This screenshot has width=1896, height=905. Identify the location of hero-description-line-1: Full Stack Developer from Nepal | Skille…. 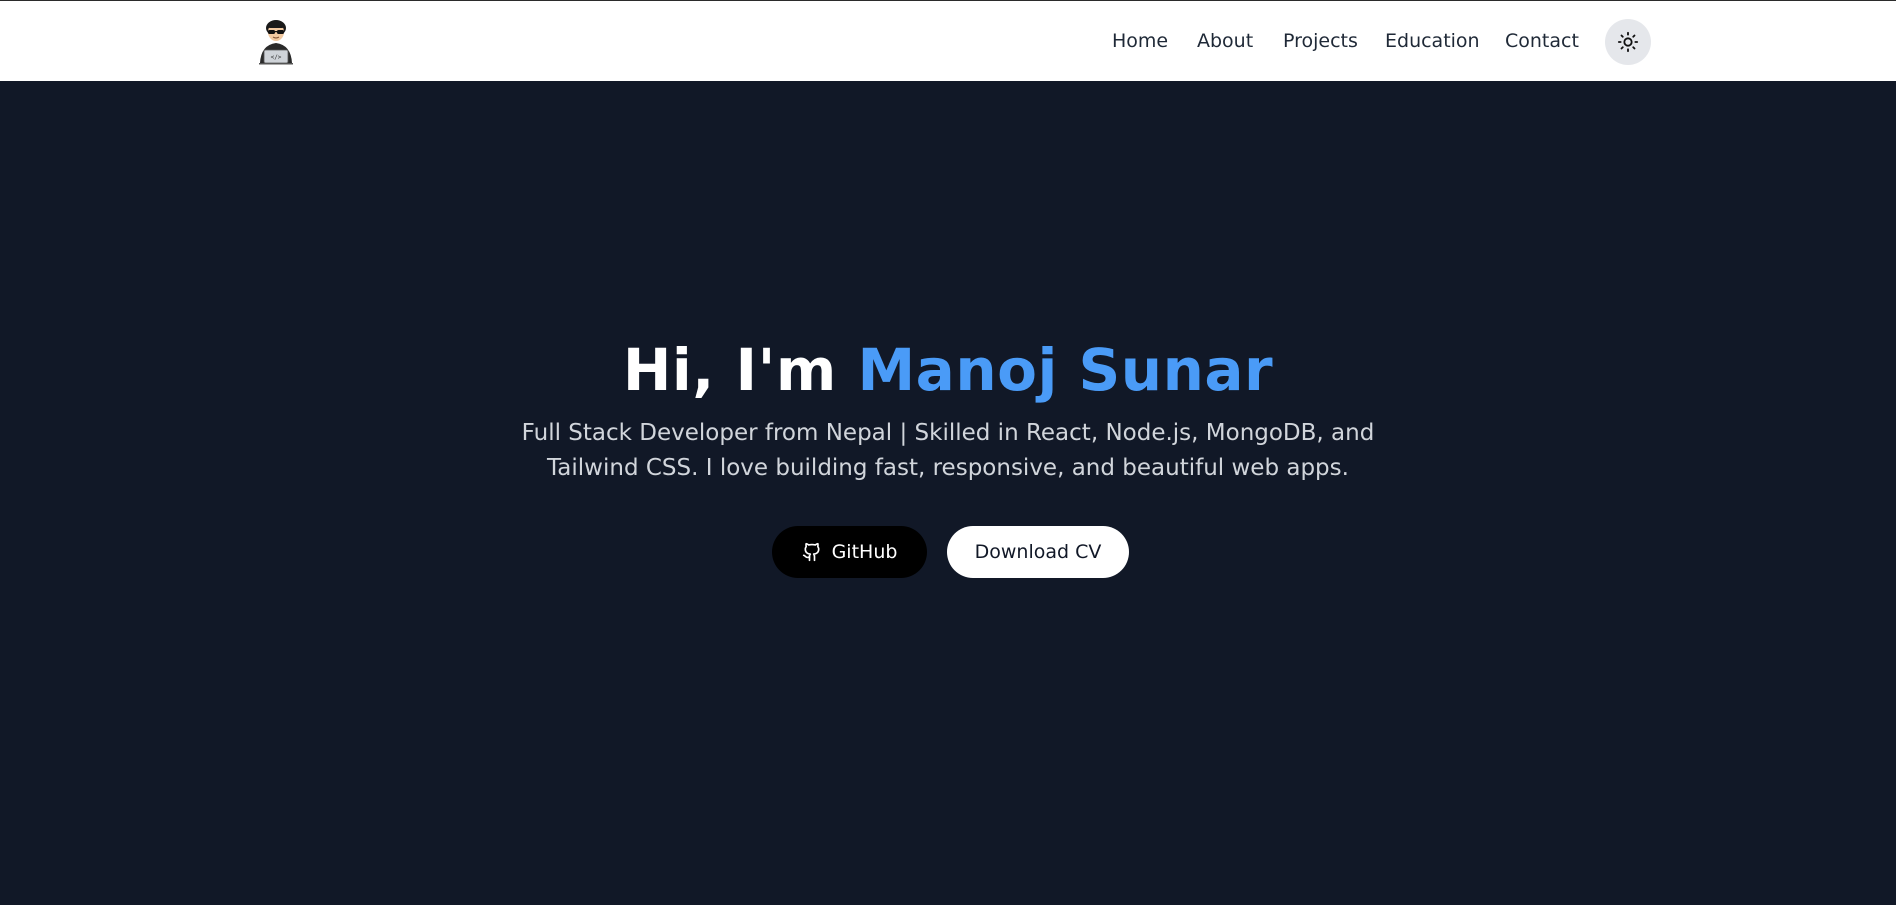
(948, 433).